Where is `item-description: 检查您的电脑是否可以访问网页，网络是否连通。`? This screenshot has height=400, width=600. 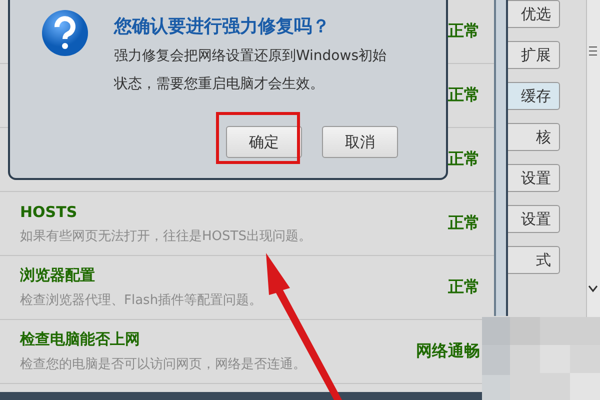
item-description: 检查您的电脑是否可以访问网页，网络是否连通。 is located at coordinates (163, 364).